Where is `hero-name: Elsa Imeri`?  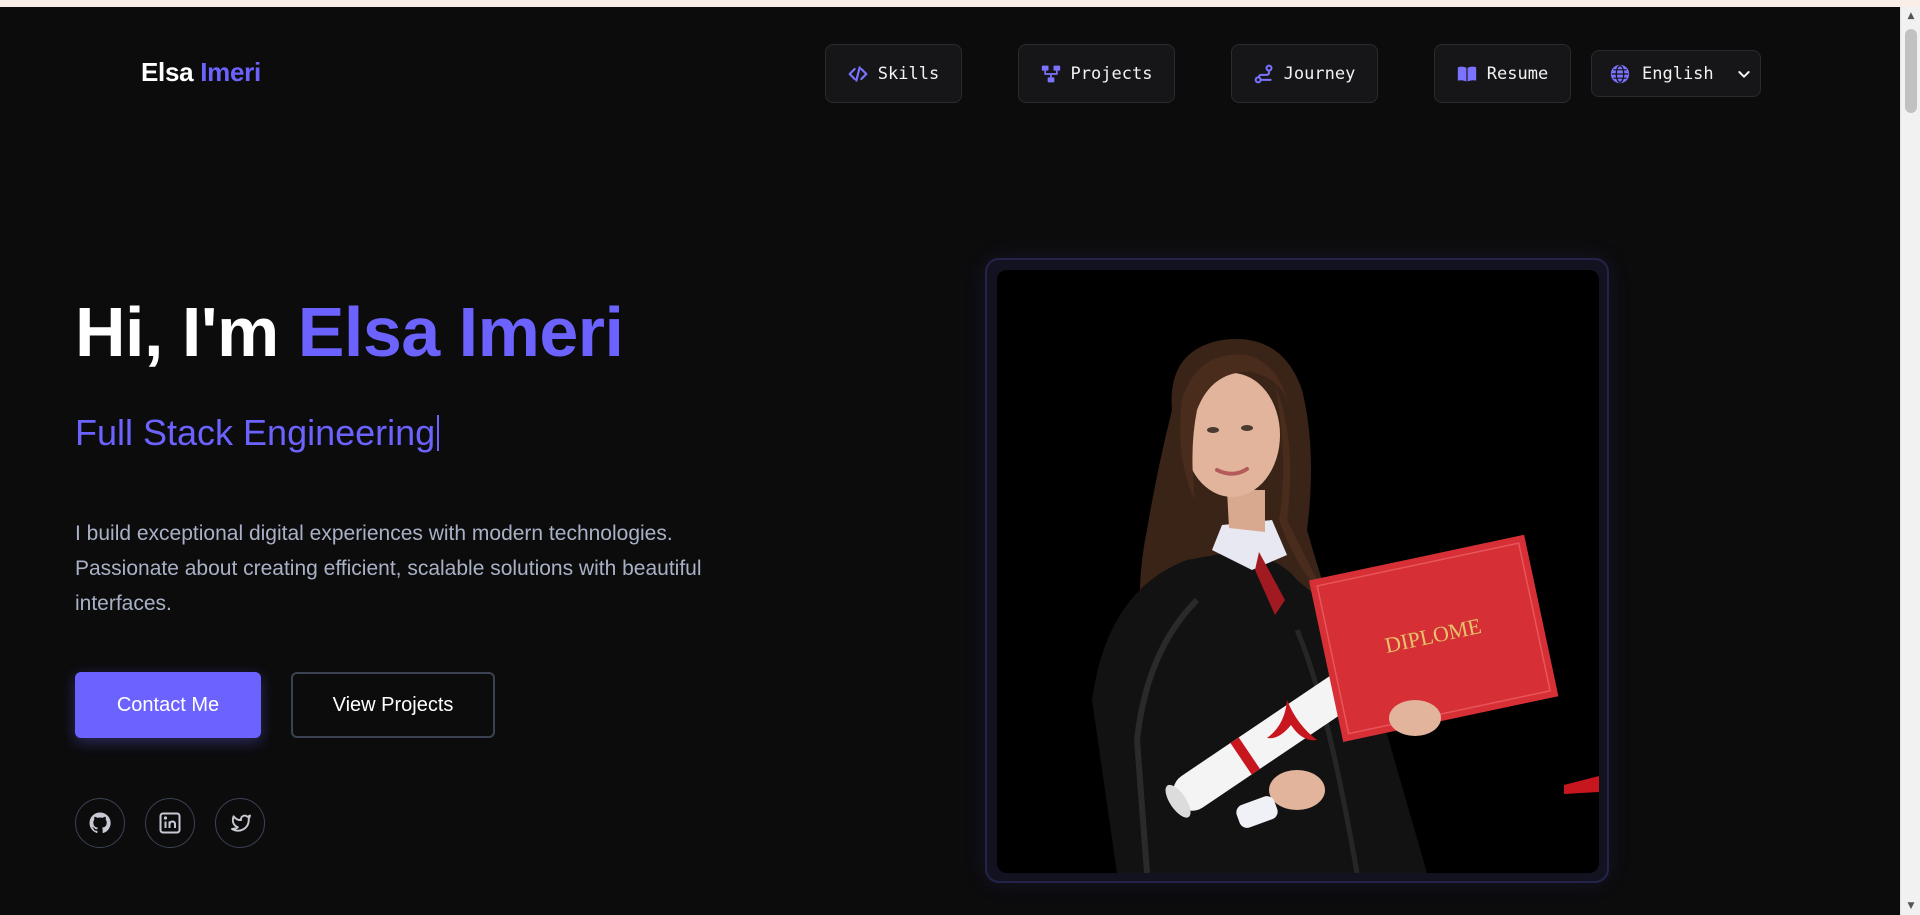
hero-name: Elsa Imeri is located at coordinates (460, 332).